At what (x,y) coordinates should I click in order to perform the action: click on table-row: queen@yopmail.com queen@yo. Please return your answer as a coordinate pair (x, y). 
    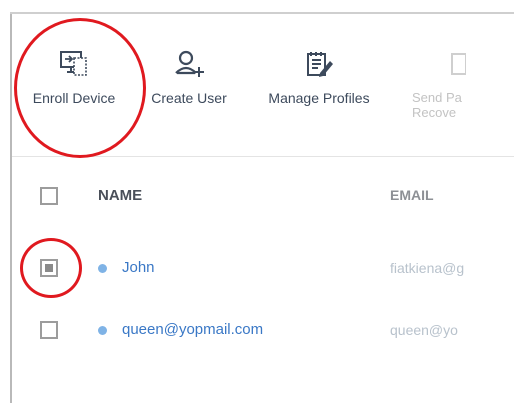
    Looking at the image, I should click on (263, 330).